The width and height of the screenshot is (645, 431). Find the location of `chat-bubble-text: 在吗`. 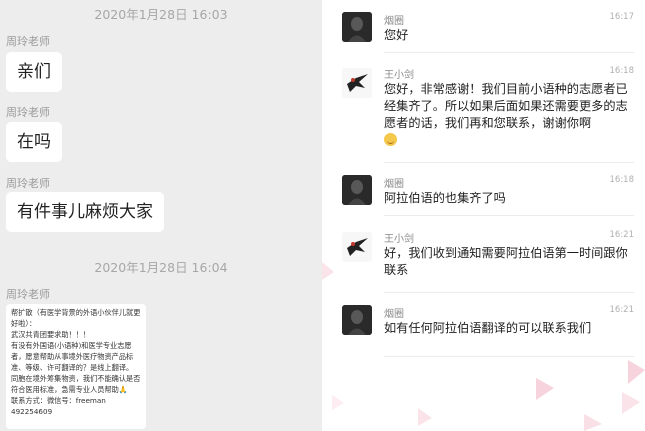

chat-bubble-text: 在吗 is located at coordinates (34, 142).